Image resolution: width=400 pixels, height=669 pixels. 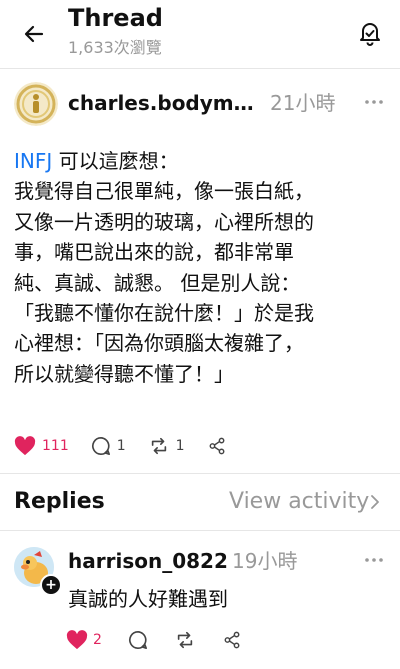 What do you see at coordinates (97, 640) in the screenshot?
I see `reply-like-count: 2` at bounding box center [97, 640].